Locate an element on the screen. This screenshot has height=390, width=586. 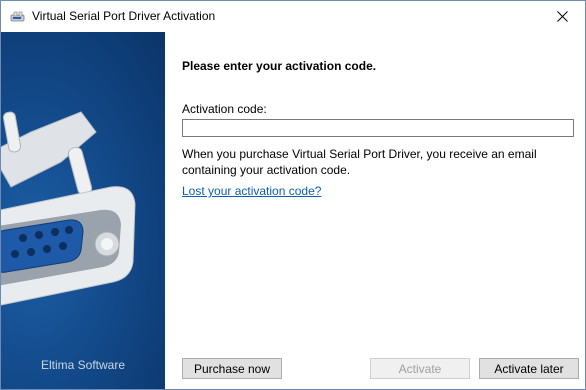
serial-port-app-icon is located at coordinates (18, 17).